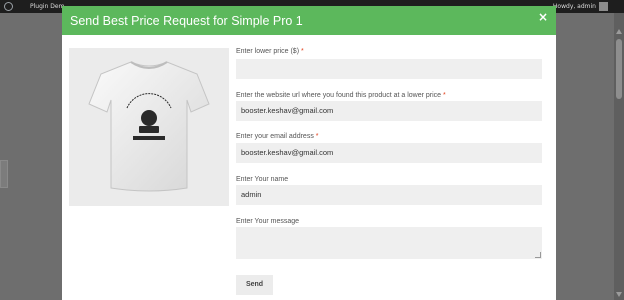 Image resolution: width=624 pixels, height=300 pixels. What do you see at coordinates (543, 17) in the screenshot?
I see `close-button: ×` at bounding box center [543, 17].